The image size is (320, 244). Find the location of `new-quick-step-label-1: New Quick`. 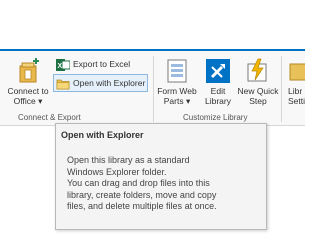

new-quick-step-label-1: New Quick is located at coordinates (258, 91).